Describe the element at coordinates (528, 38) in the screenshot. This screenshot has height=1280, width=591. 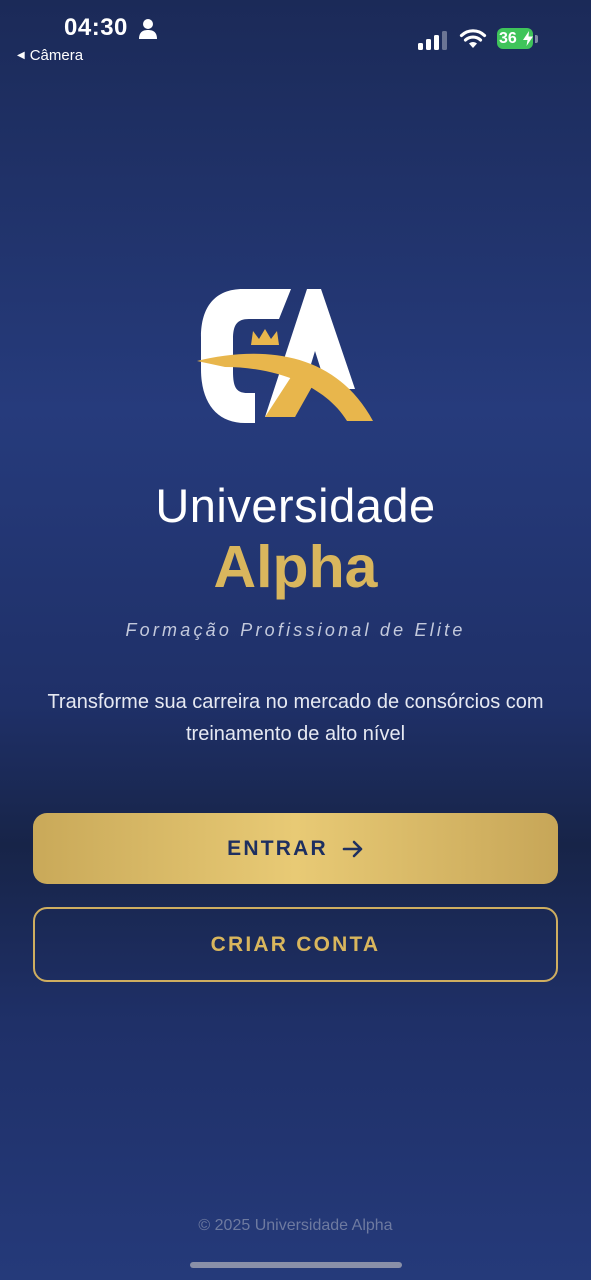
I see `charging-bolt-icon` at that location.